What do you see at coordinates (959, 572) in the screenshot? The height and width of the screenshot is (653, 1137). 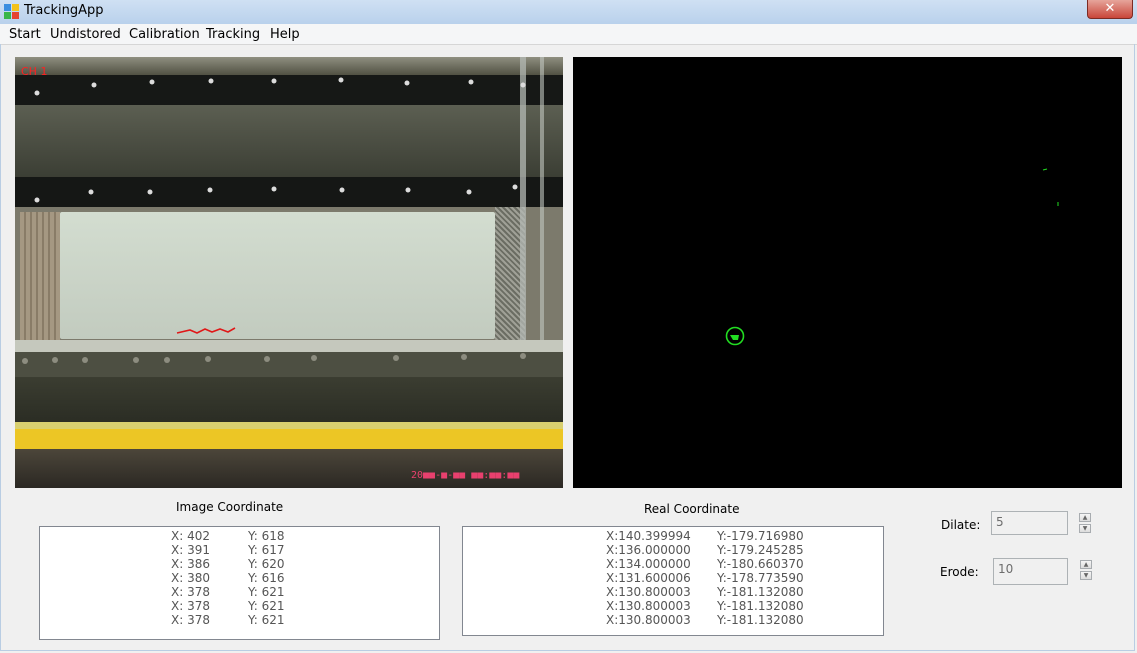 I see `erode-label: Erode:` at bounding box center [959, 572].